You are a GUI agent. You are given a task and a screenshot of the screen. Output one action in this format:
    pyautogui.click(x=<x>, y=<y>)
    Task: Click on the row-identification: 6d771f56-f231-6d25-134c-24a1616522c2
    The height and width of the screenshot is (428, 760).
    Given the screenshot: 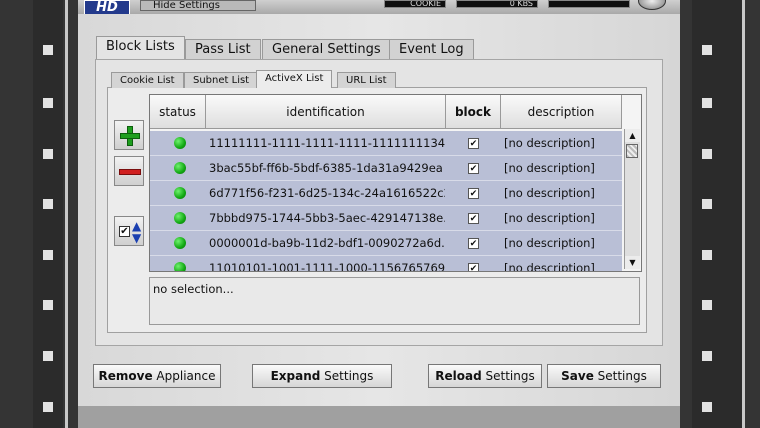 What is the action you would take?
    pyautogui.click(x=327, y=193)
    